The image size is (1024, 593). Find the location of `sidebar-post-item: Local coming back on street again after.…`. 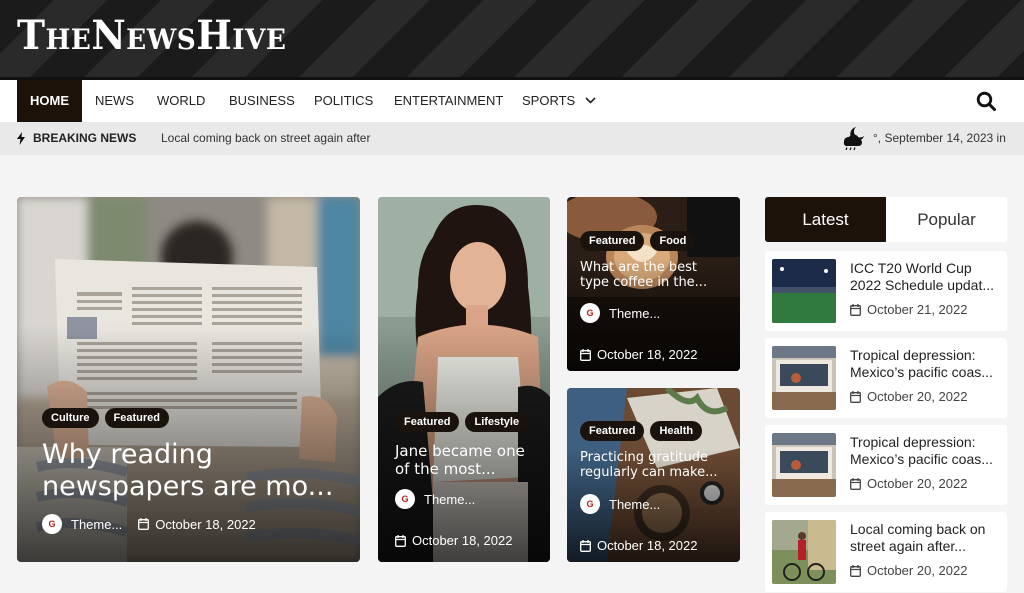

sidebar-post-item: Local coming back on street again after.… is located at coordinates (886, 552).